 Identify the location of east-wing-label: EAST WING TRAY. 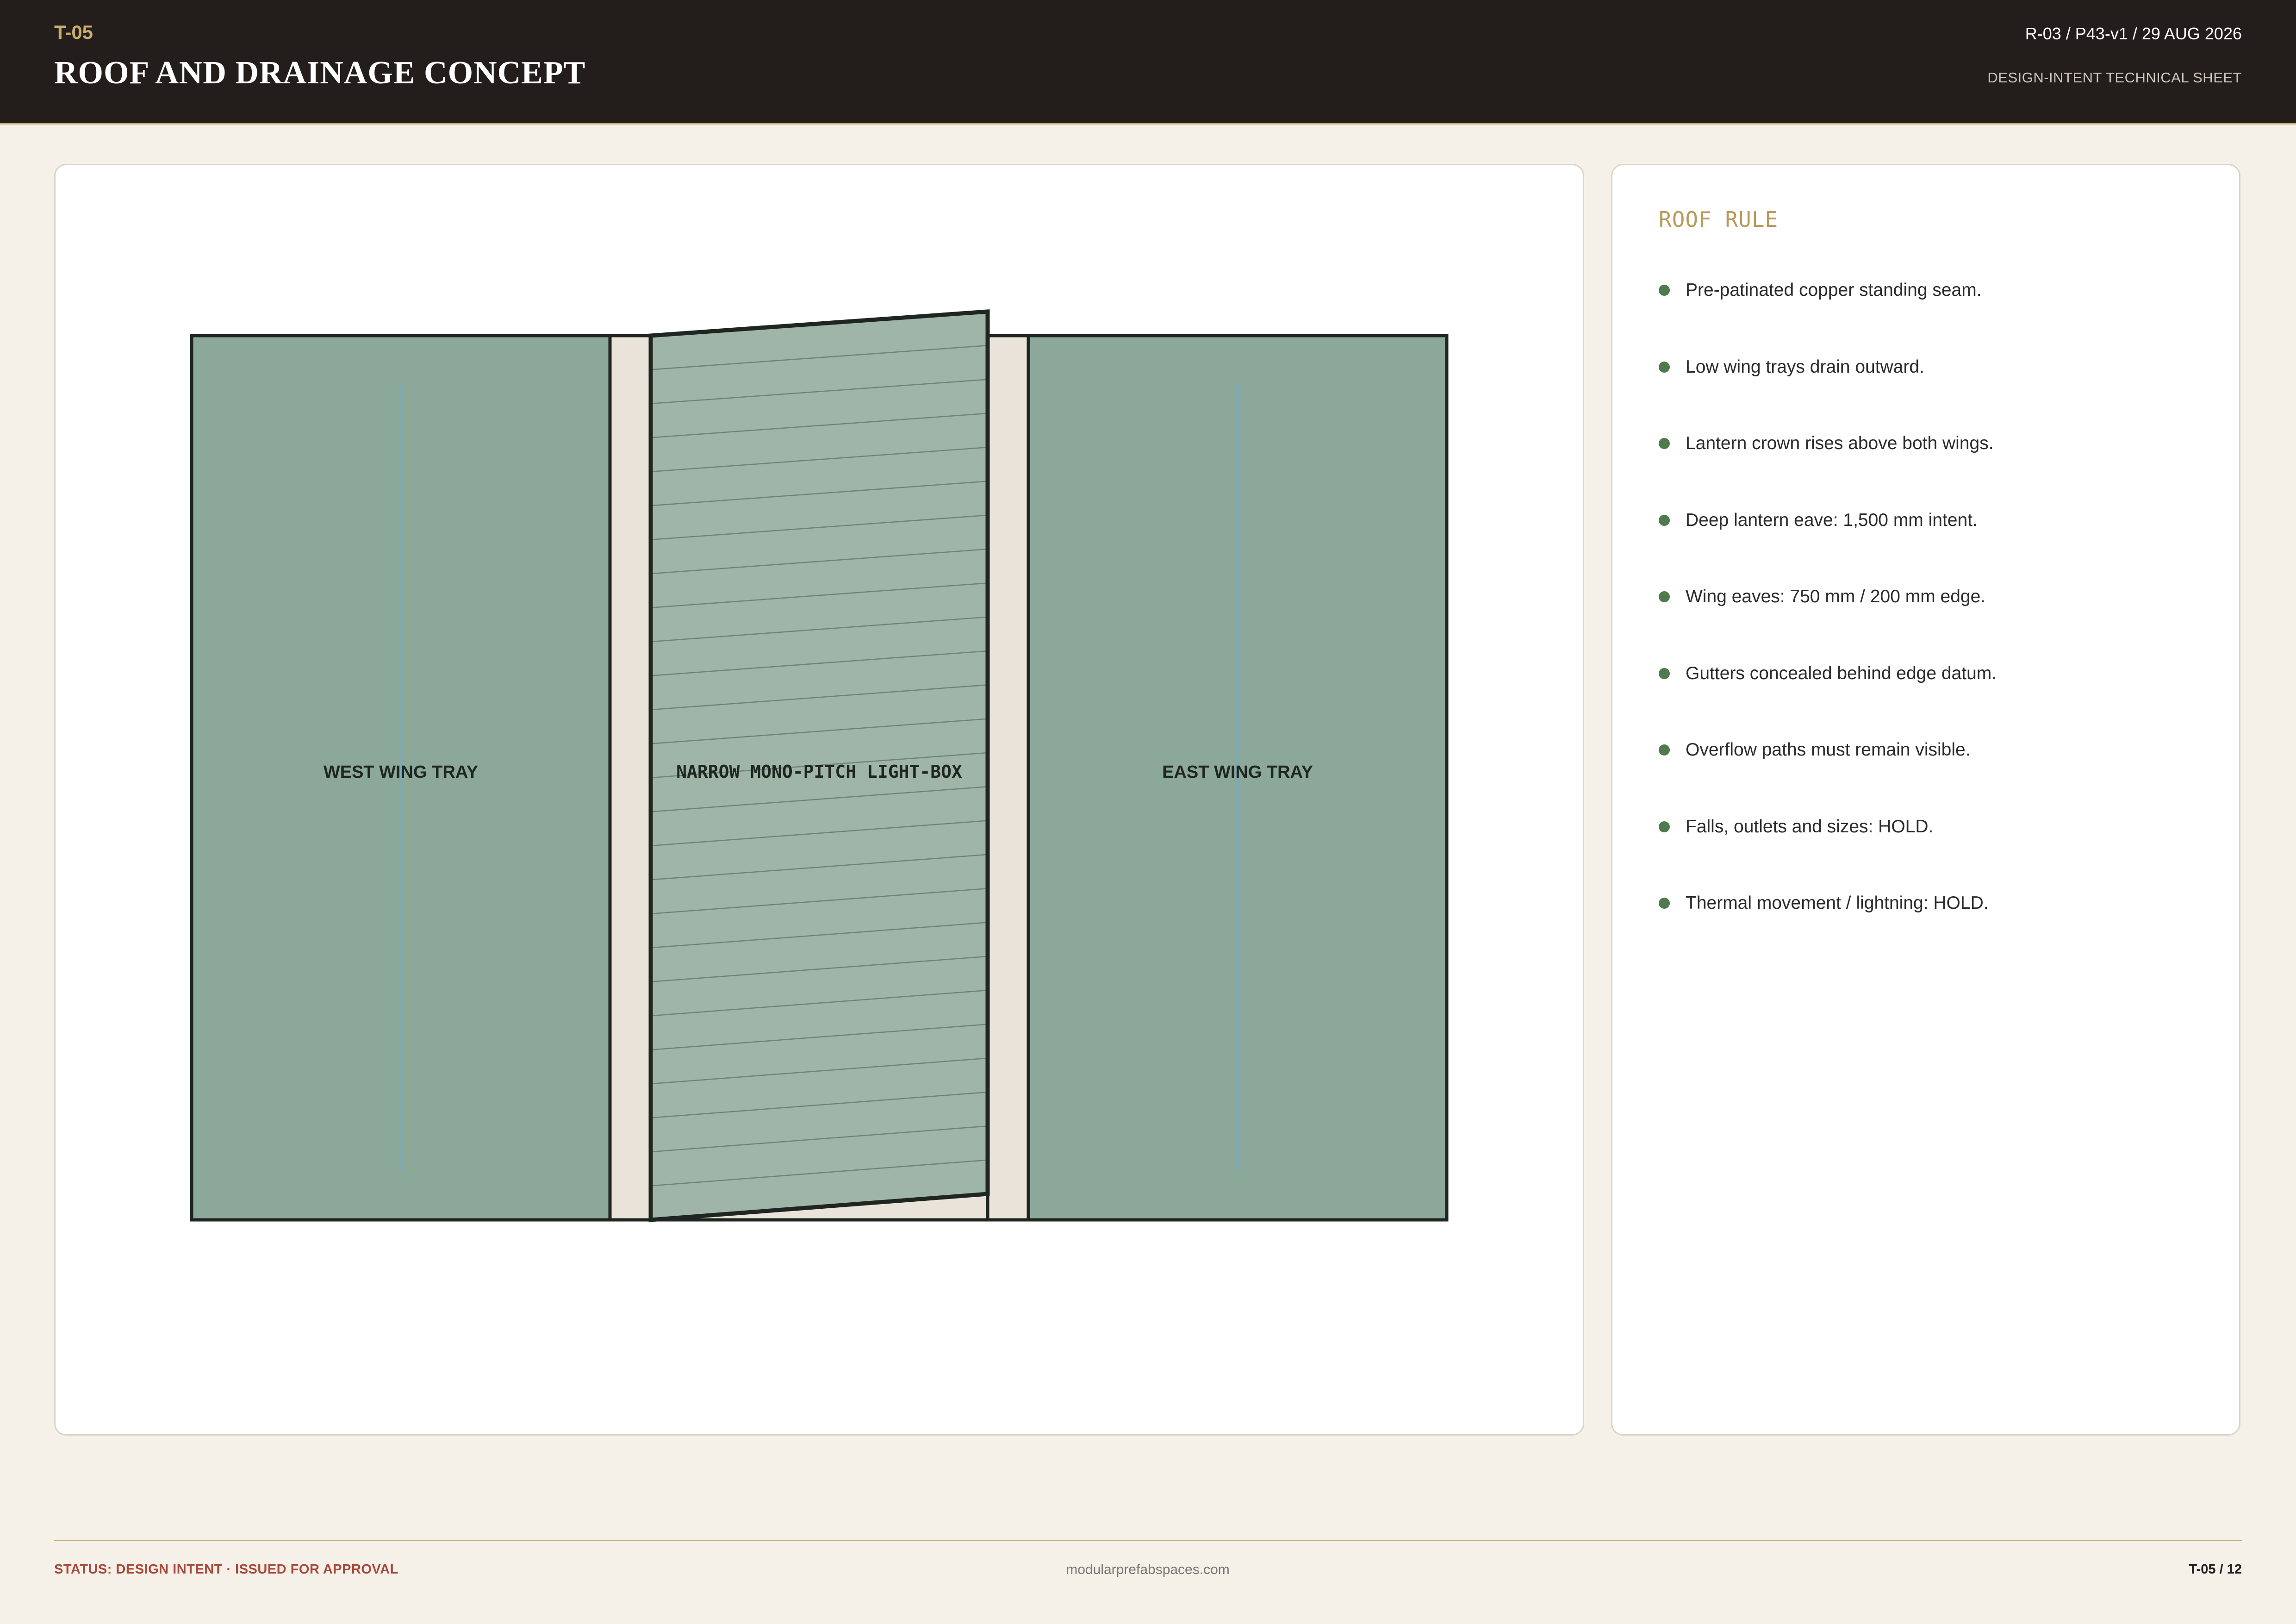
(1237, 772).